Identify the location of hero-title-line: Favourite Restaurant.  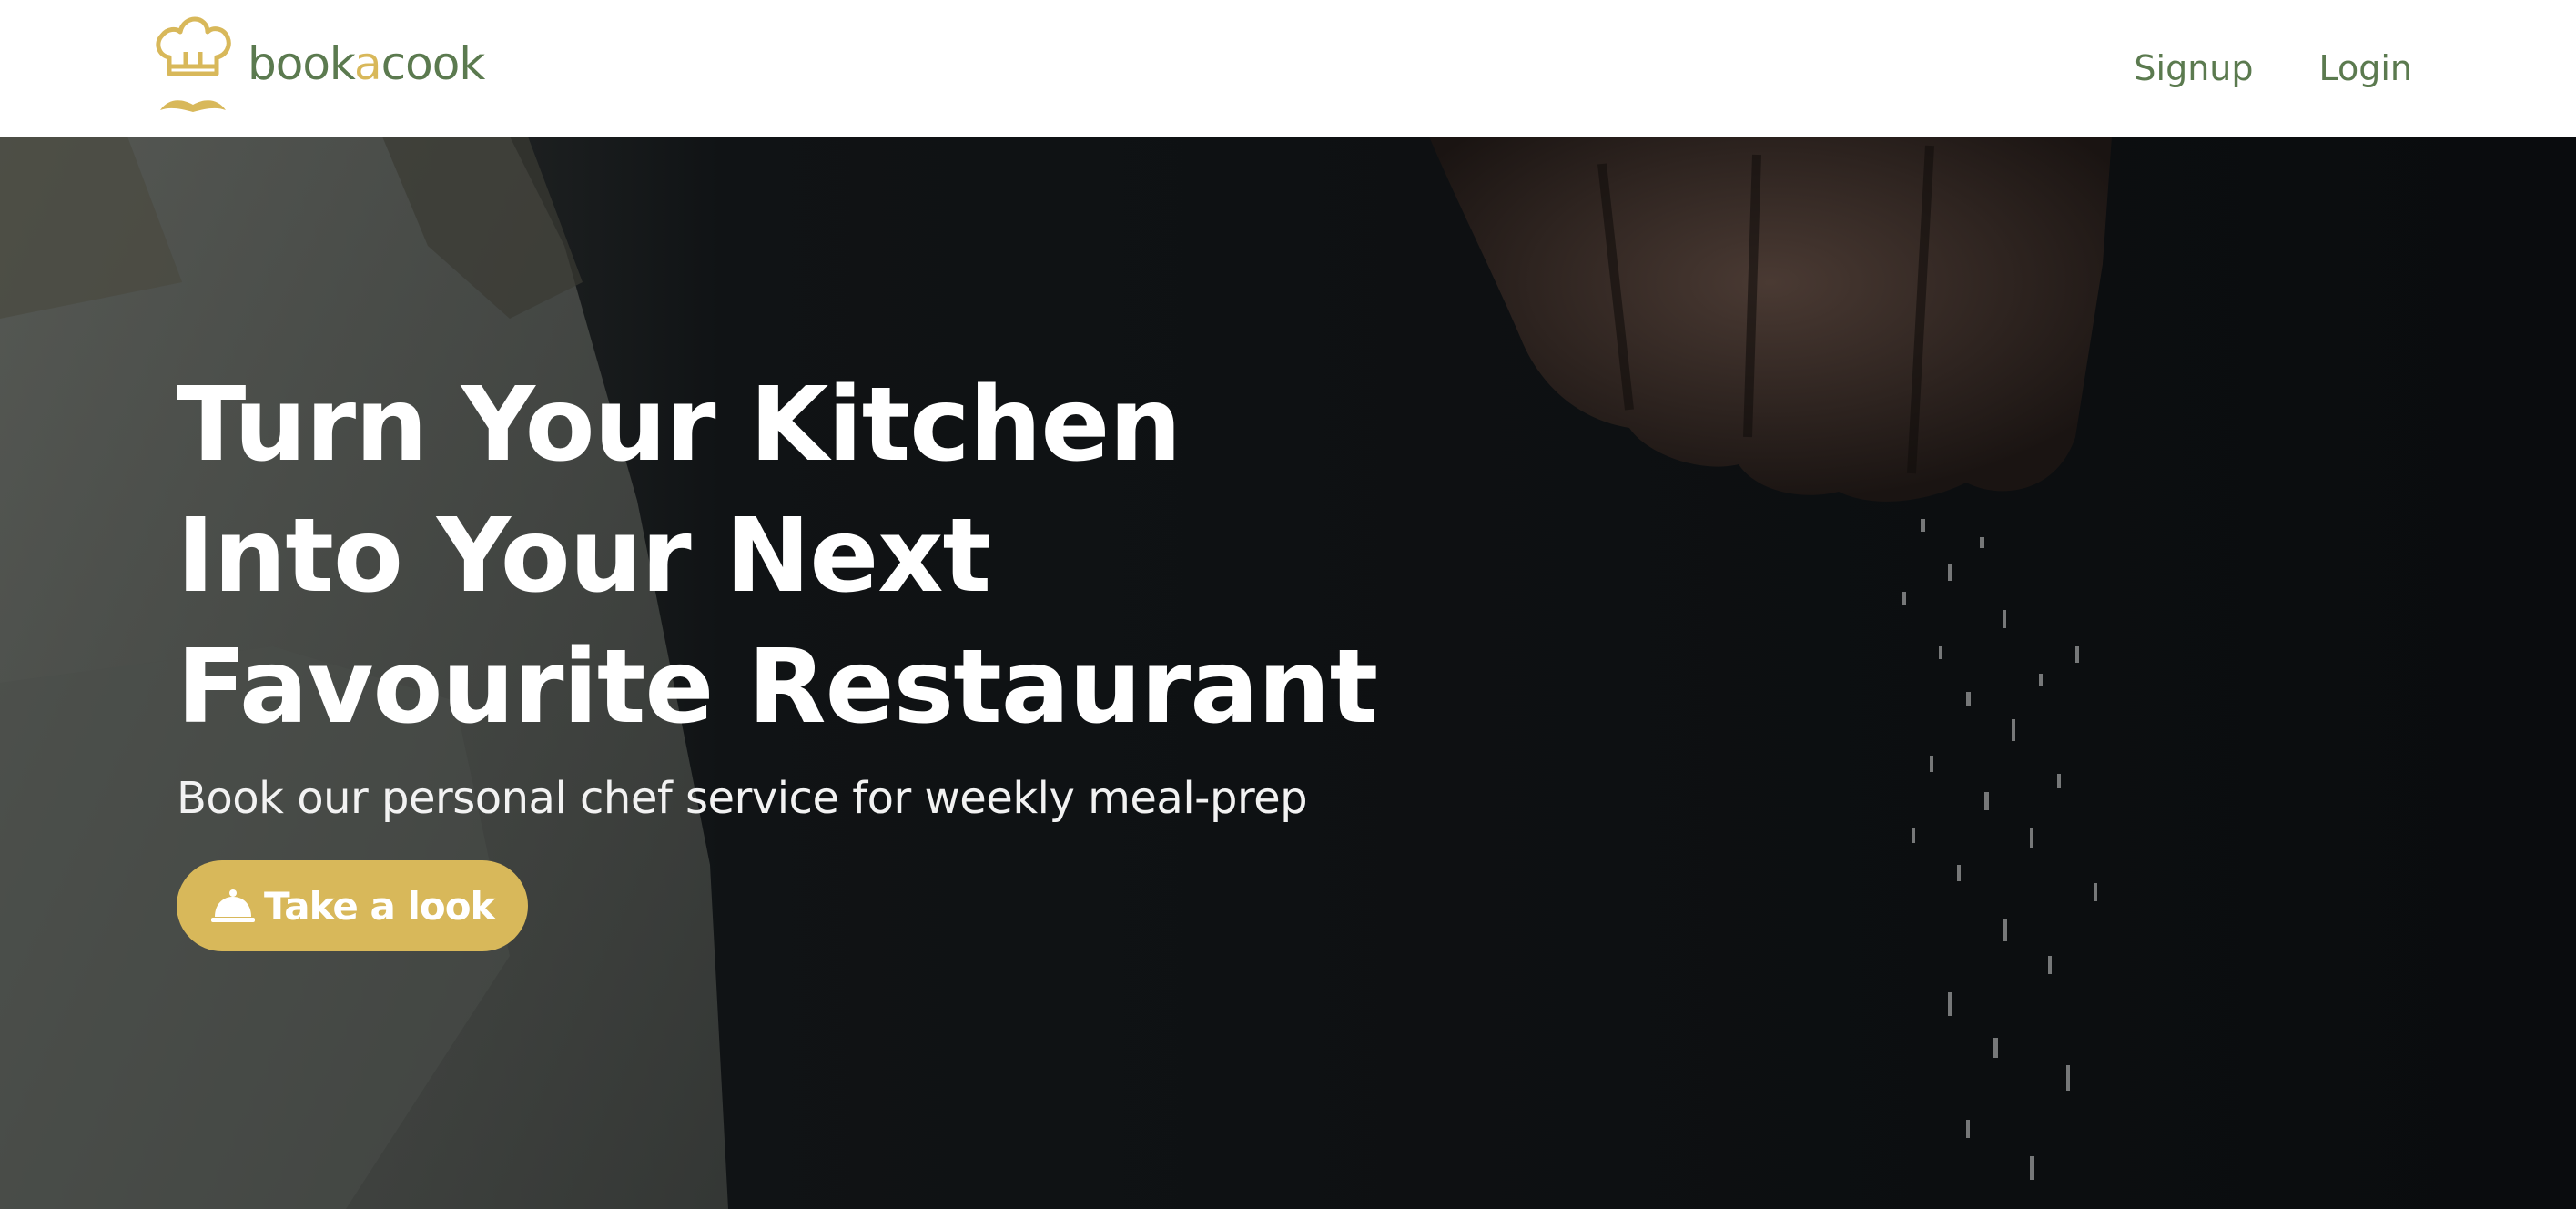
(777, 687).